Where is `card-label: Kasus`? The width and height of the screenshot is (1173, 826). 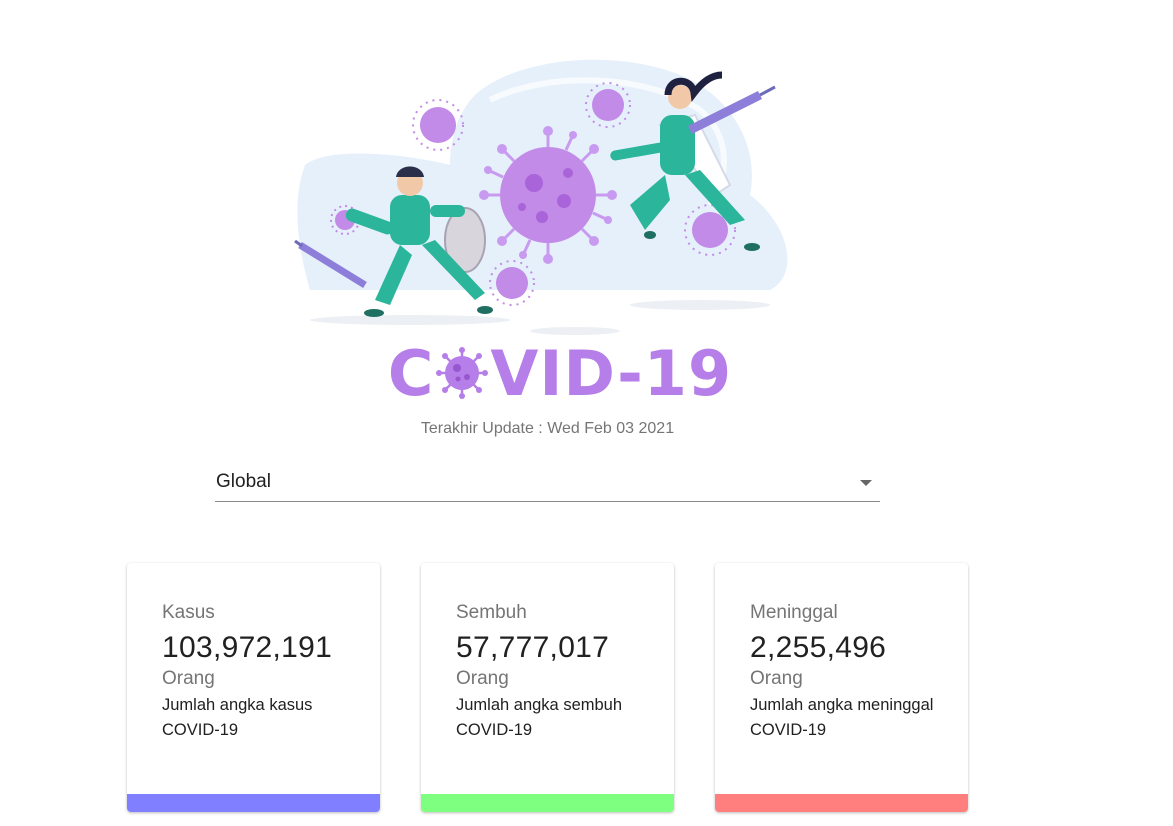 card-label: Kasus is located at coordinates (188, 612).